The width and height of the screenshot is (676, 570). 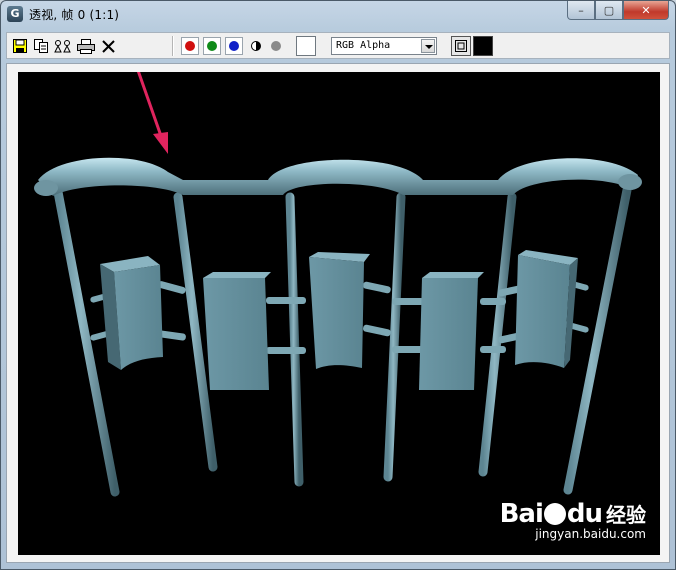 I want to click on channel-display-dropdown: RGB Alpha, so click(x=384, y=46).